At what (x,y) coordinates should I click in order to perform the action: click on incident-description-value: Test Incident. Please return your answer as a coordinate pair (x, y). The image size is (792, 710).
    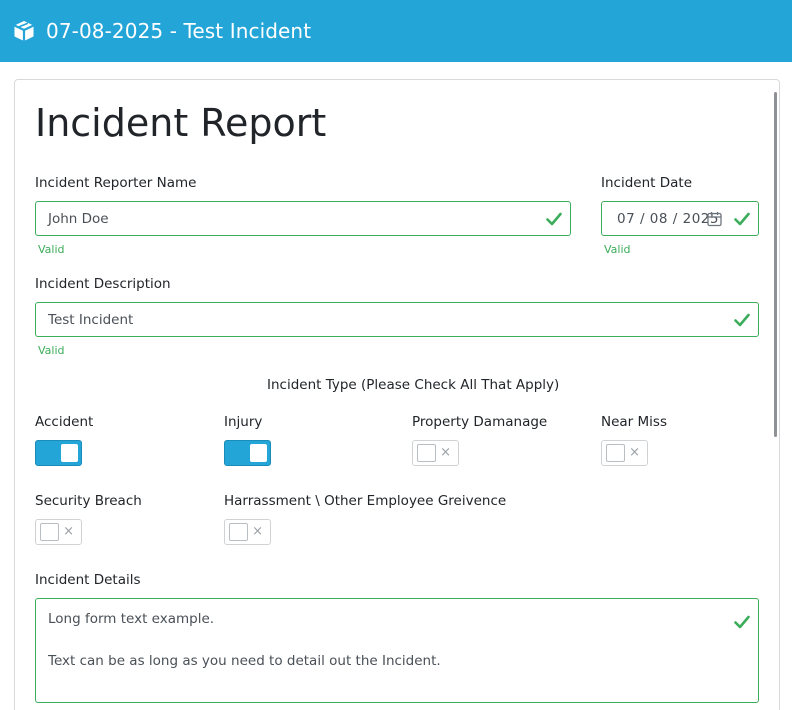
    Looking at the image, I should click on (91, 319).